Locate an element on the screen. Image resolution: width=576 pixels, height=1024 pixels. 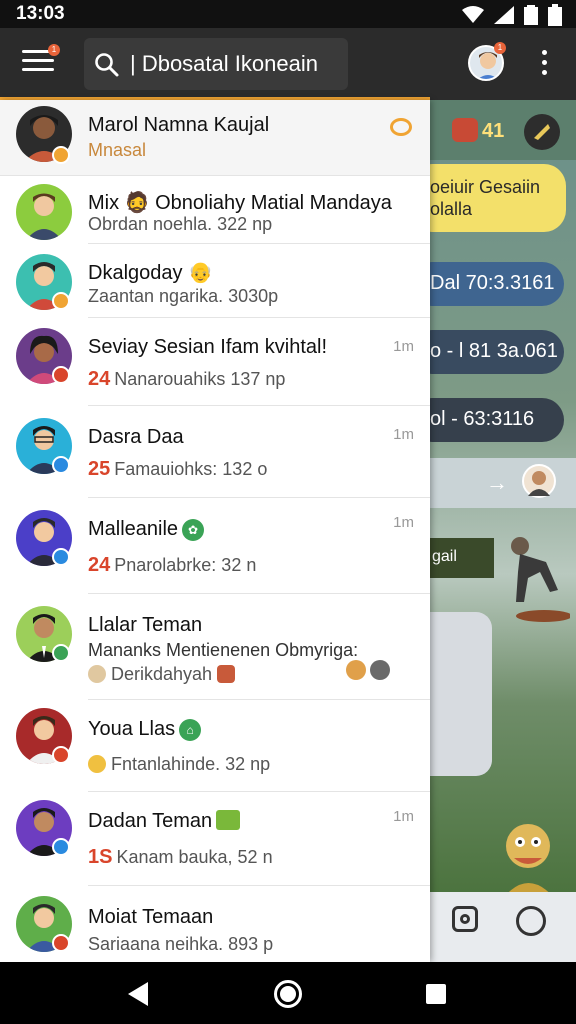
sun-emoji-icon is located at coordinates (97, 764).